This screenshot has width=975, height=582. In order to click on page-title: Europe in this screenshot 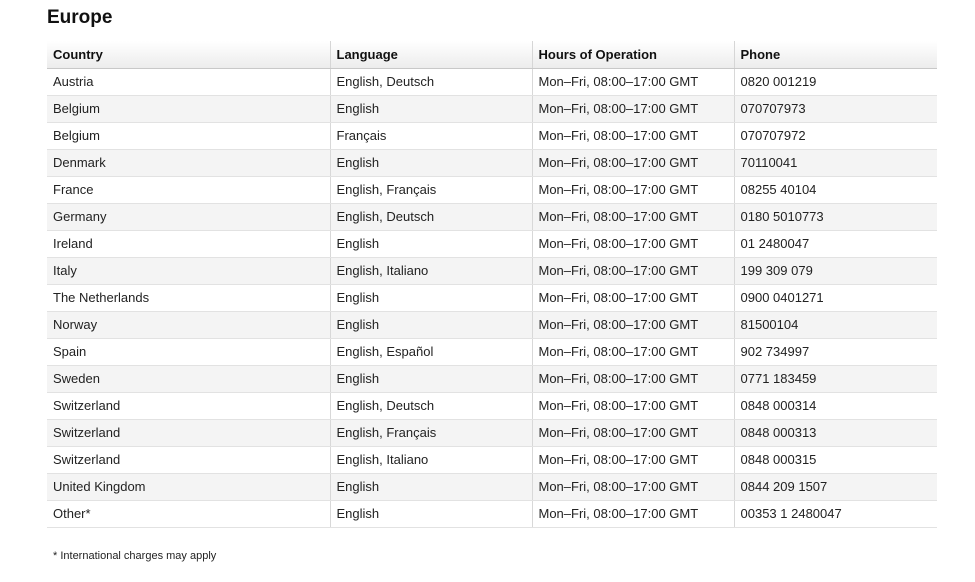, I will do `click(80, 17)`.